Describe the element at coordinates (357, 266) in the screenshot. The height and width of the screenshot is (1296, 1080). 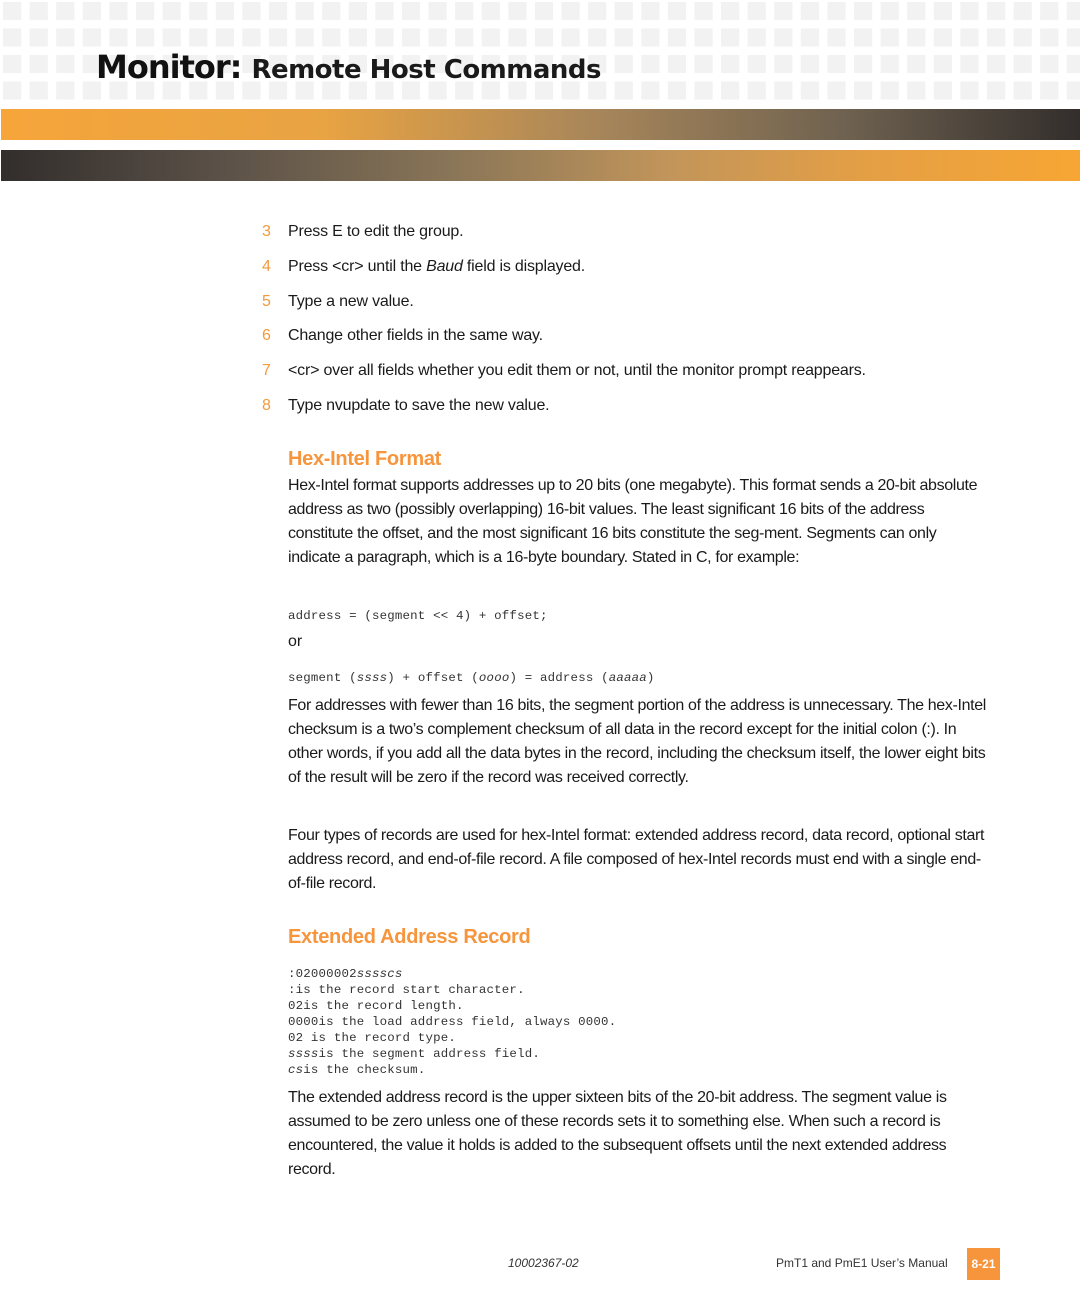
I see `step-text-part: Press <cr> until the` at that location.